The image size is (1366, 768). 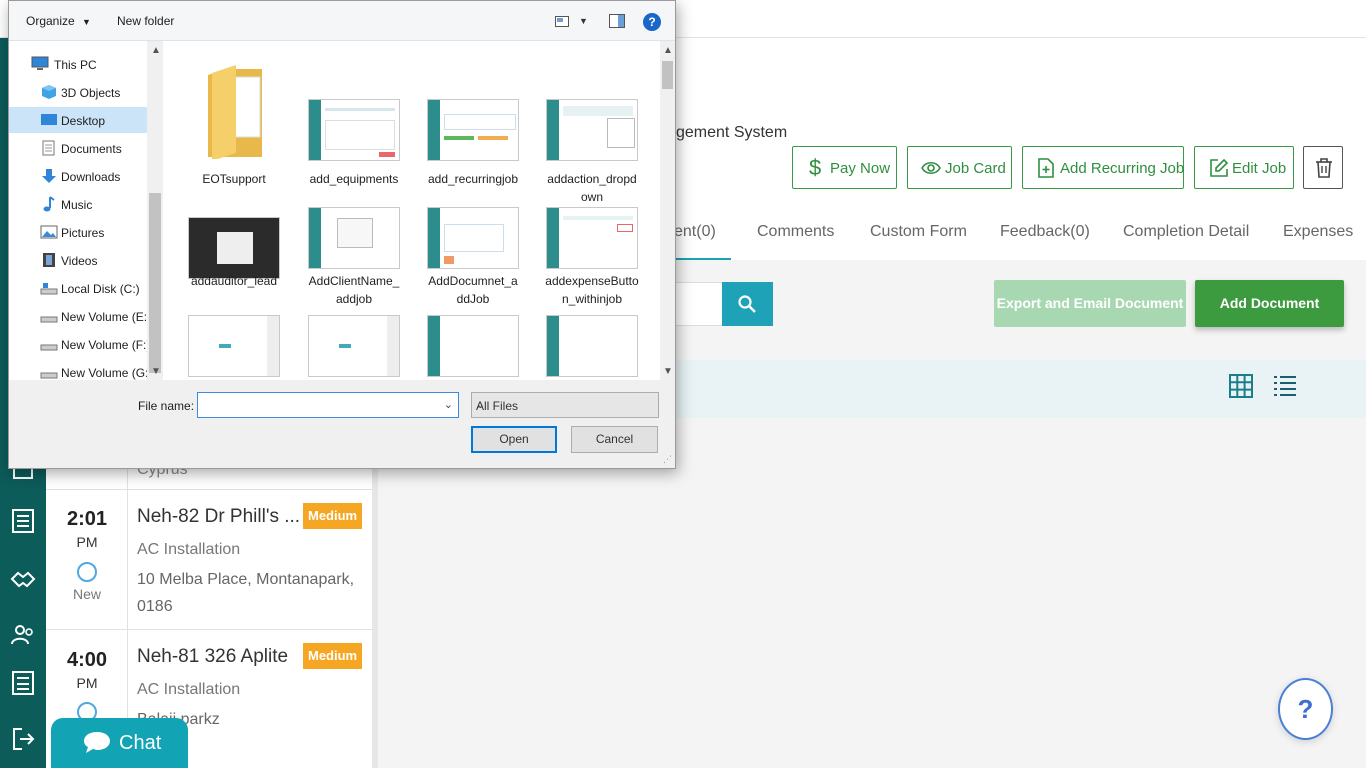 I want to click on tab-feedback: Feedback(0), so click(x=1045, y=232).